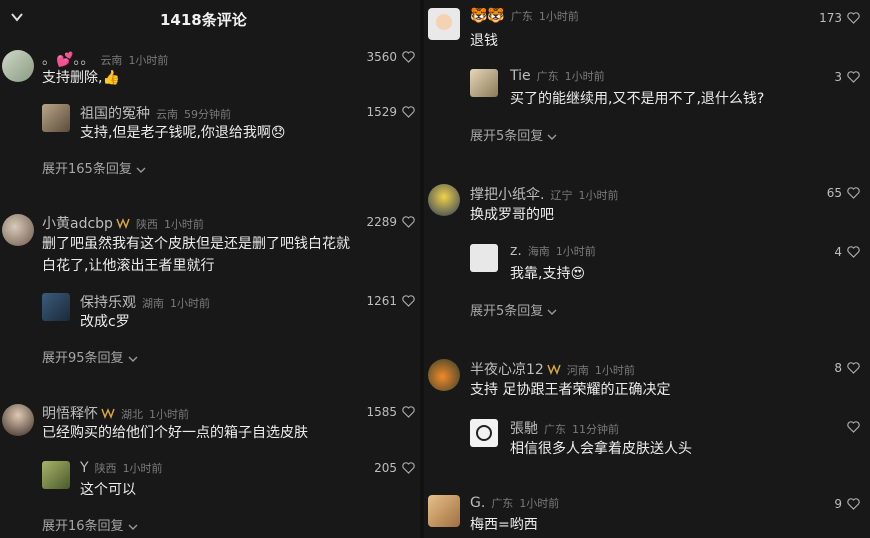 The width and height of the screenshot is (870, 538). I want to click on comment-text: 支持 足协跟王者荣耀的正确决定, so click(570, 390).